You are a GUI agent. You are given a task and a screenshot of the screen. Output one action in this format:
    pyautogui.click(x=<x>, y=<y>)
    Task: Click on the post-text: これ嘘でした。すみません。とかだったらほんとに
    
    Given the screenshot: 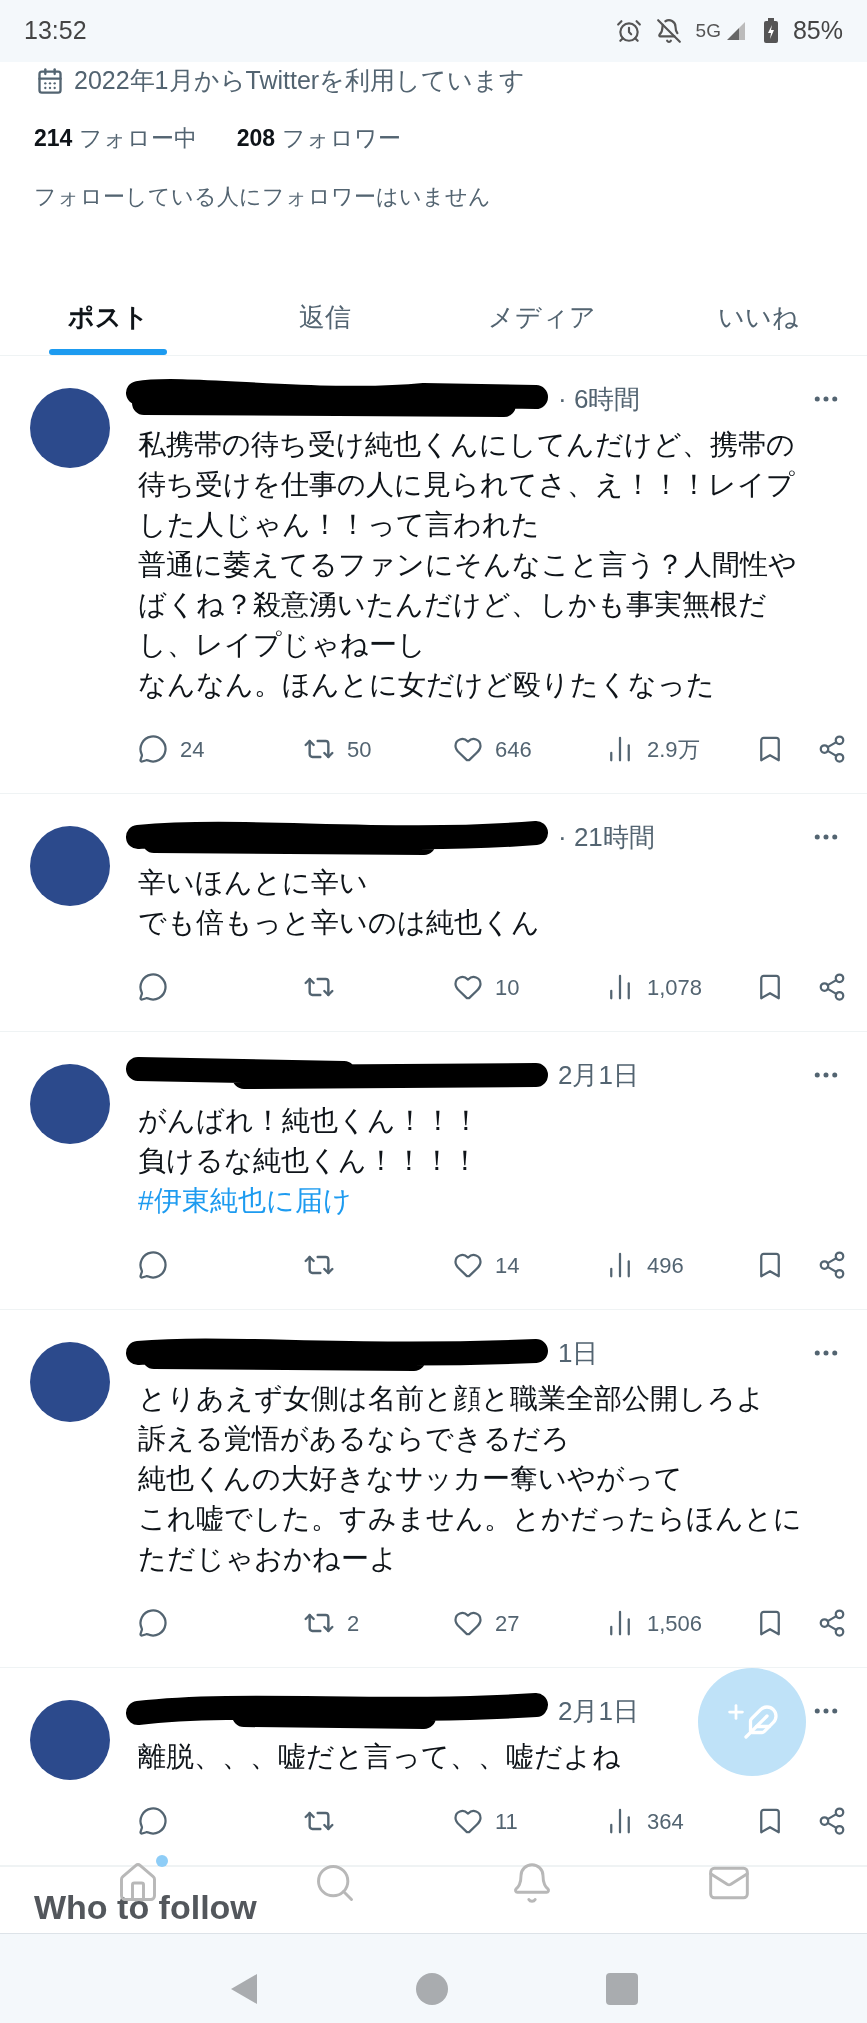 What is the action you would take?
    pyautogui.click(x=470, y=1519)
    